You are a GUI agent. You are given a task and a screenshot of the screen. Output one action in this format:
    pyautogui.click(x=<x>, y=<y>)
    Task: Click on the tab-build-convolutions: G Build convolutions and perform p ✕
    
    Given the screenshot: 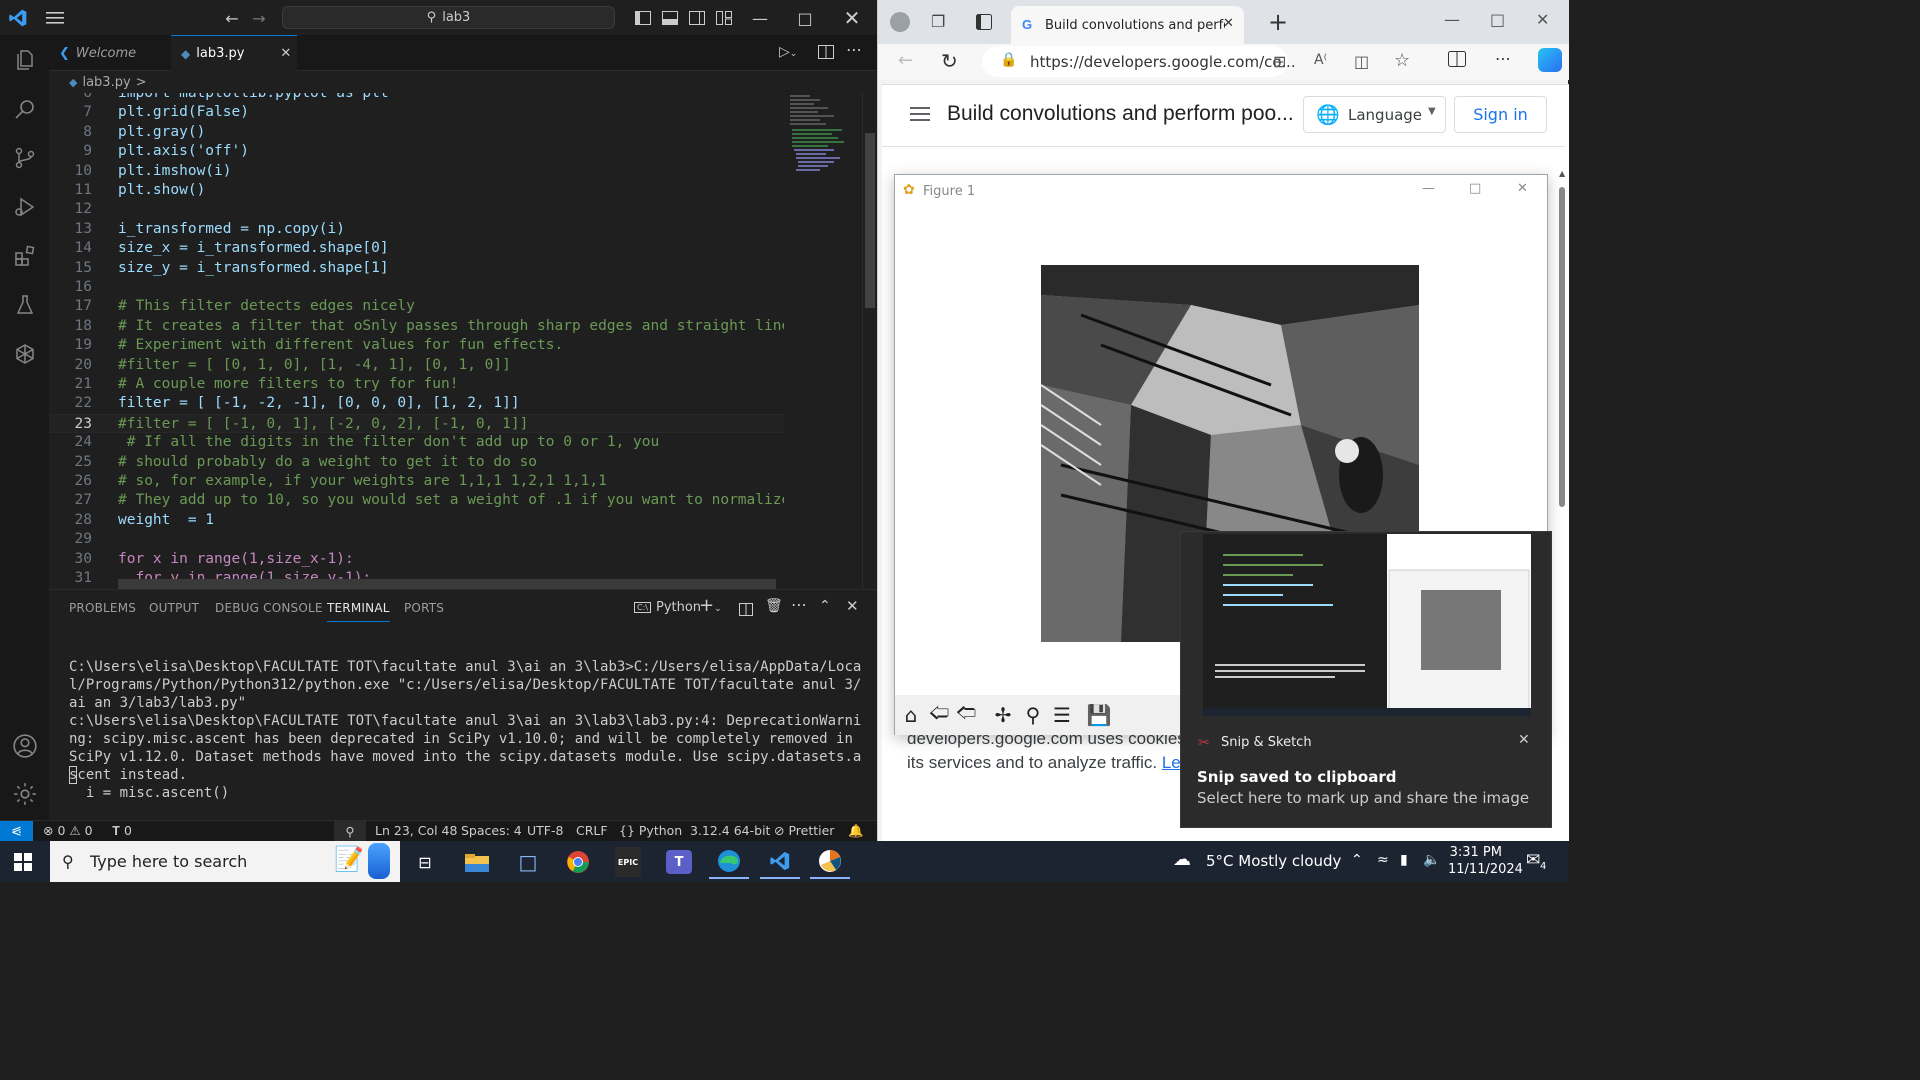 What is the action you would take?
    pyautogui.click(x=1127, y=25)
    